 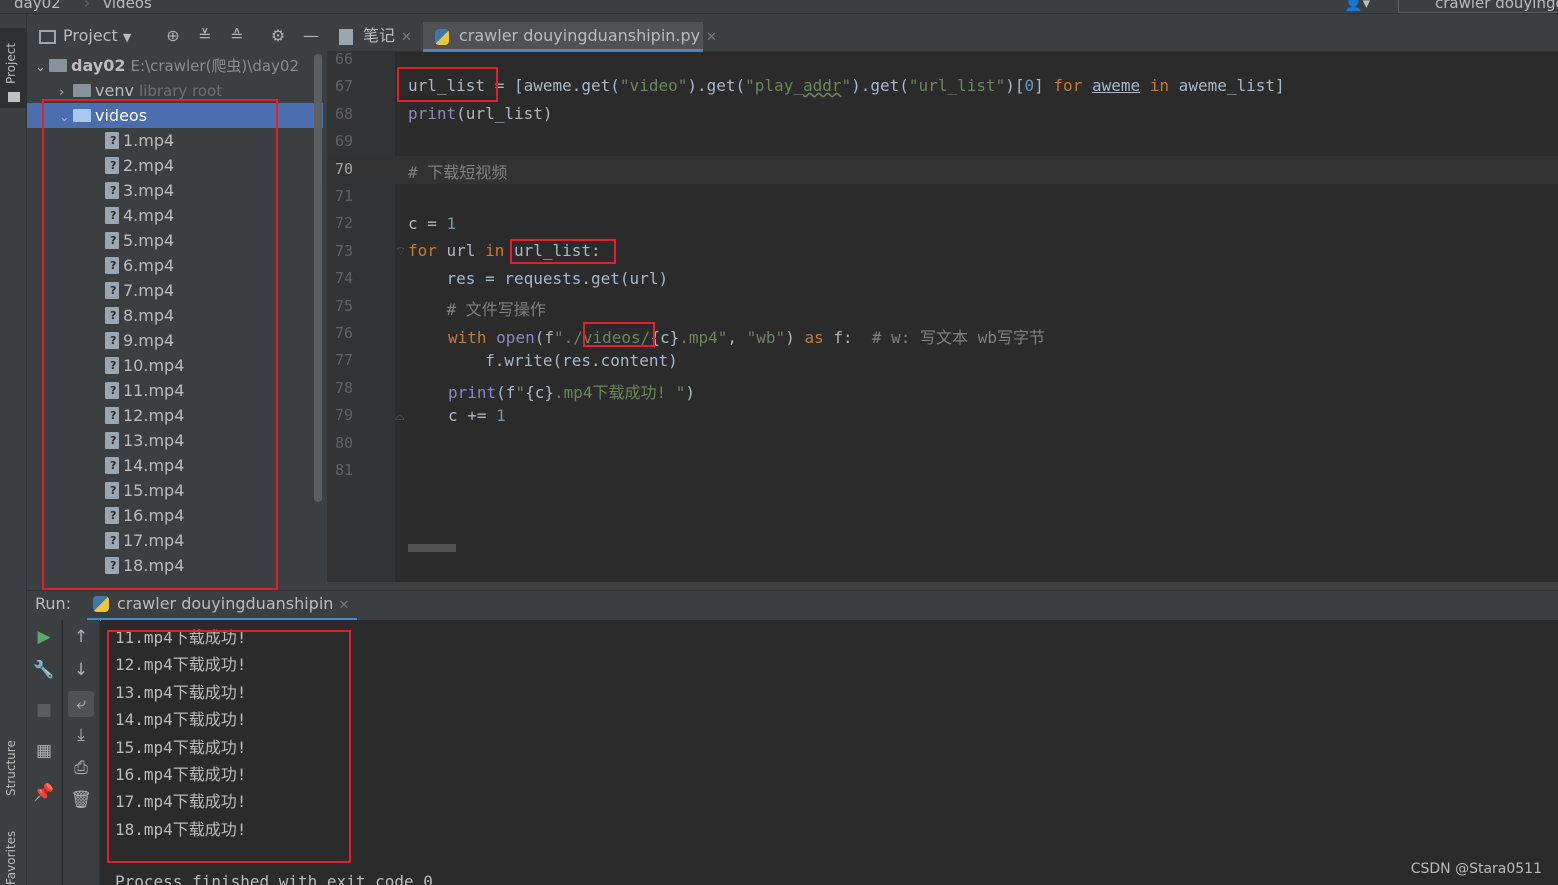 What do you see at coordinates (942, 170) in the screenshot?
I see `current-line-highlight` at bounding box center [942, 170].